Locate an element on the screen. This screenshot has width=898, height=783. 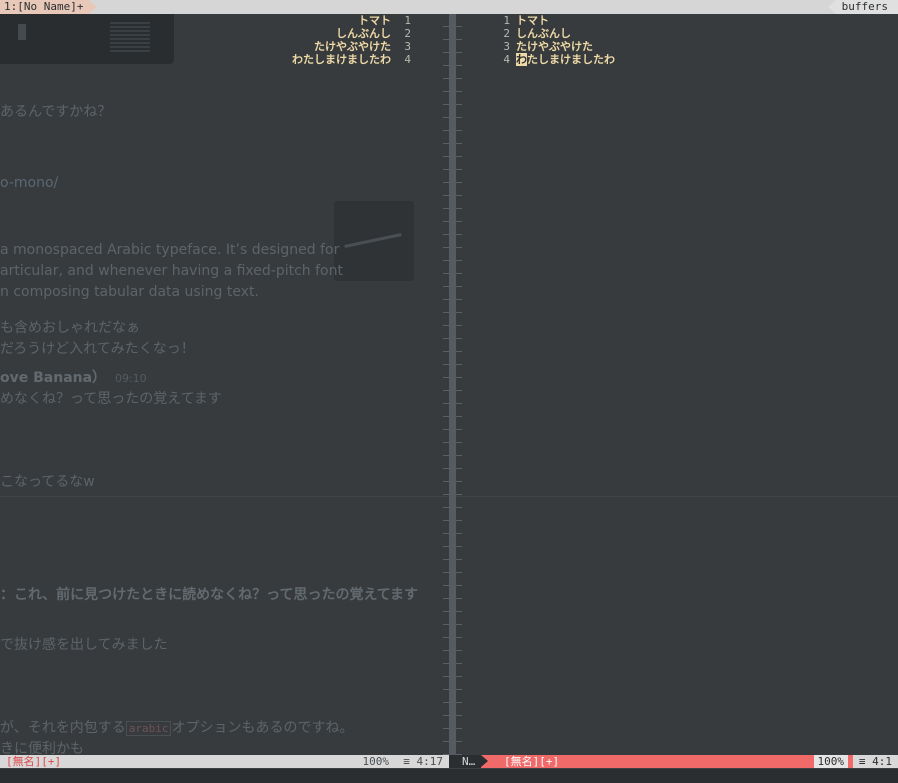
chat-line: も含めおしゃれだなぁ is located at coordinates (70, 328).